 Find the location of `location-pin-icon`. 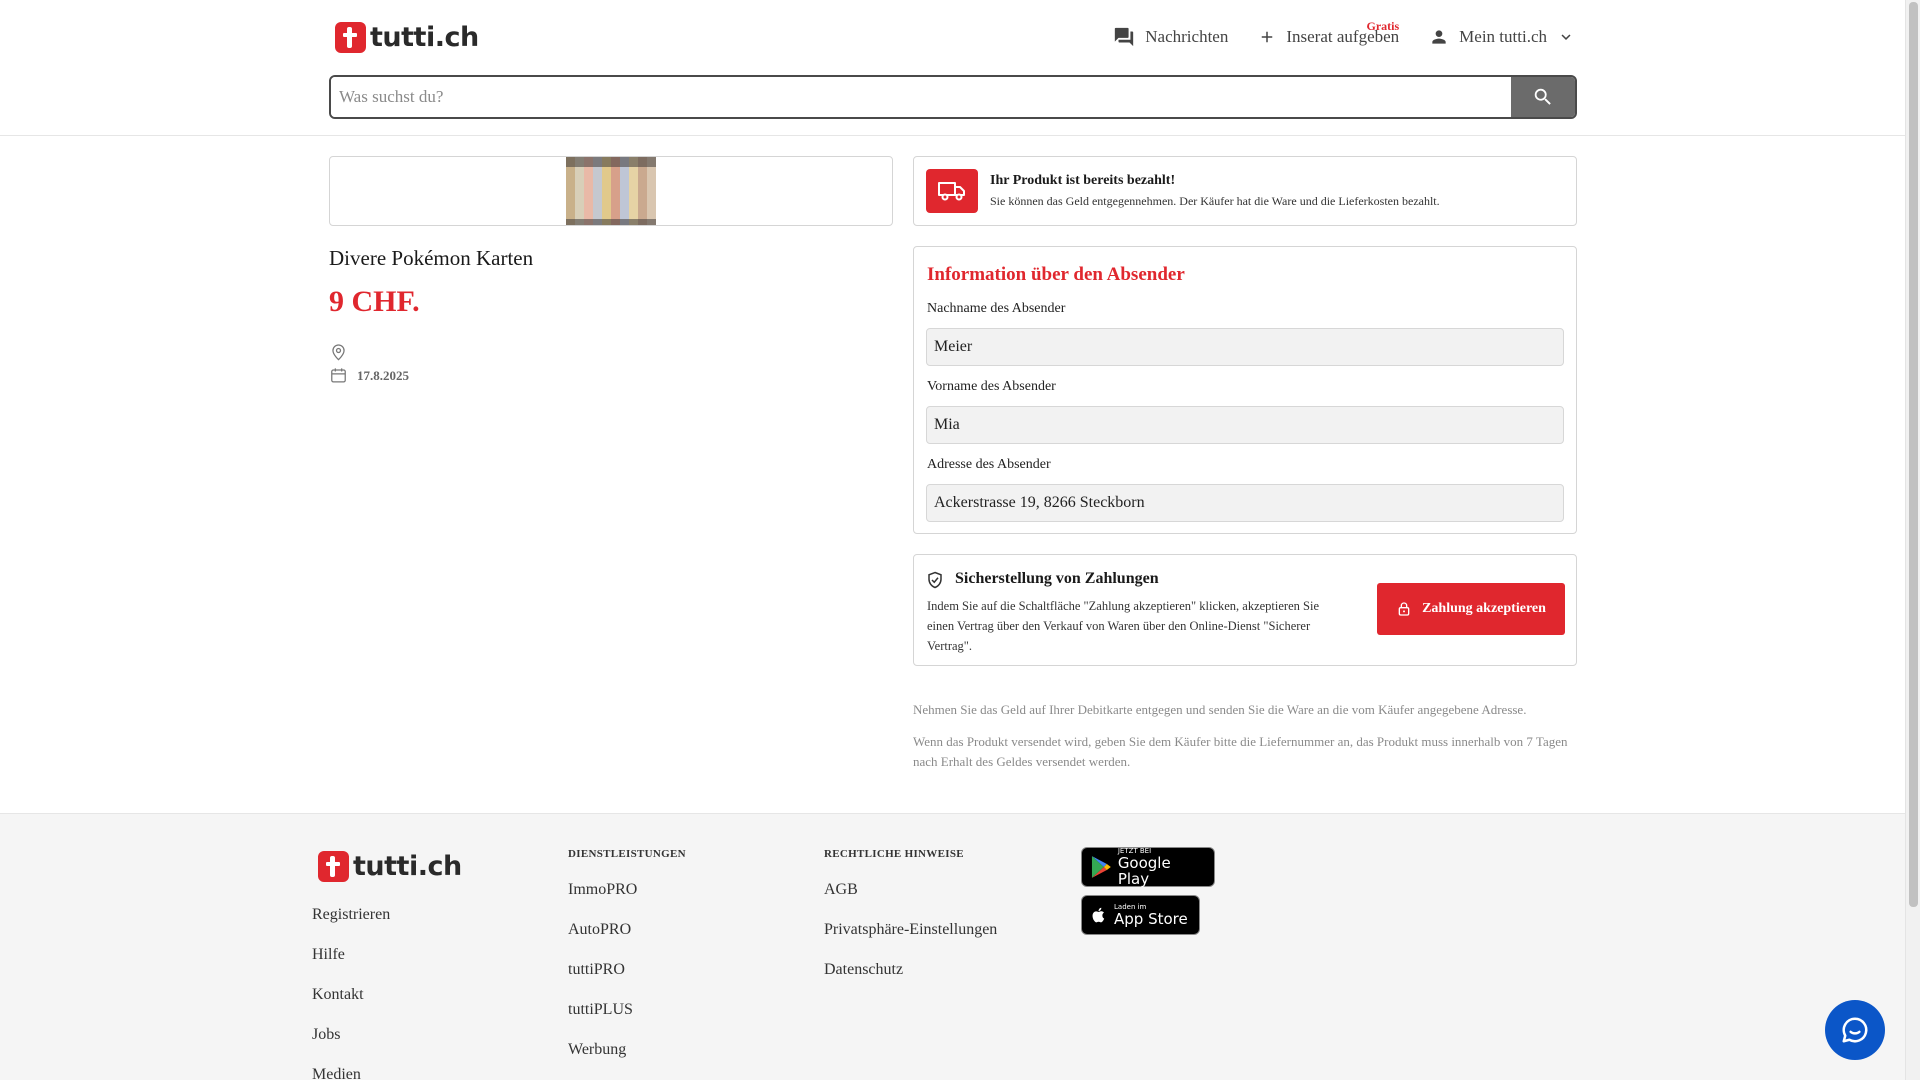

location-pin-icon is located at coordinates (338, 352).